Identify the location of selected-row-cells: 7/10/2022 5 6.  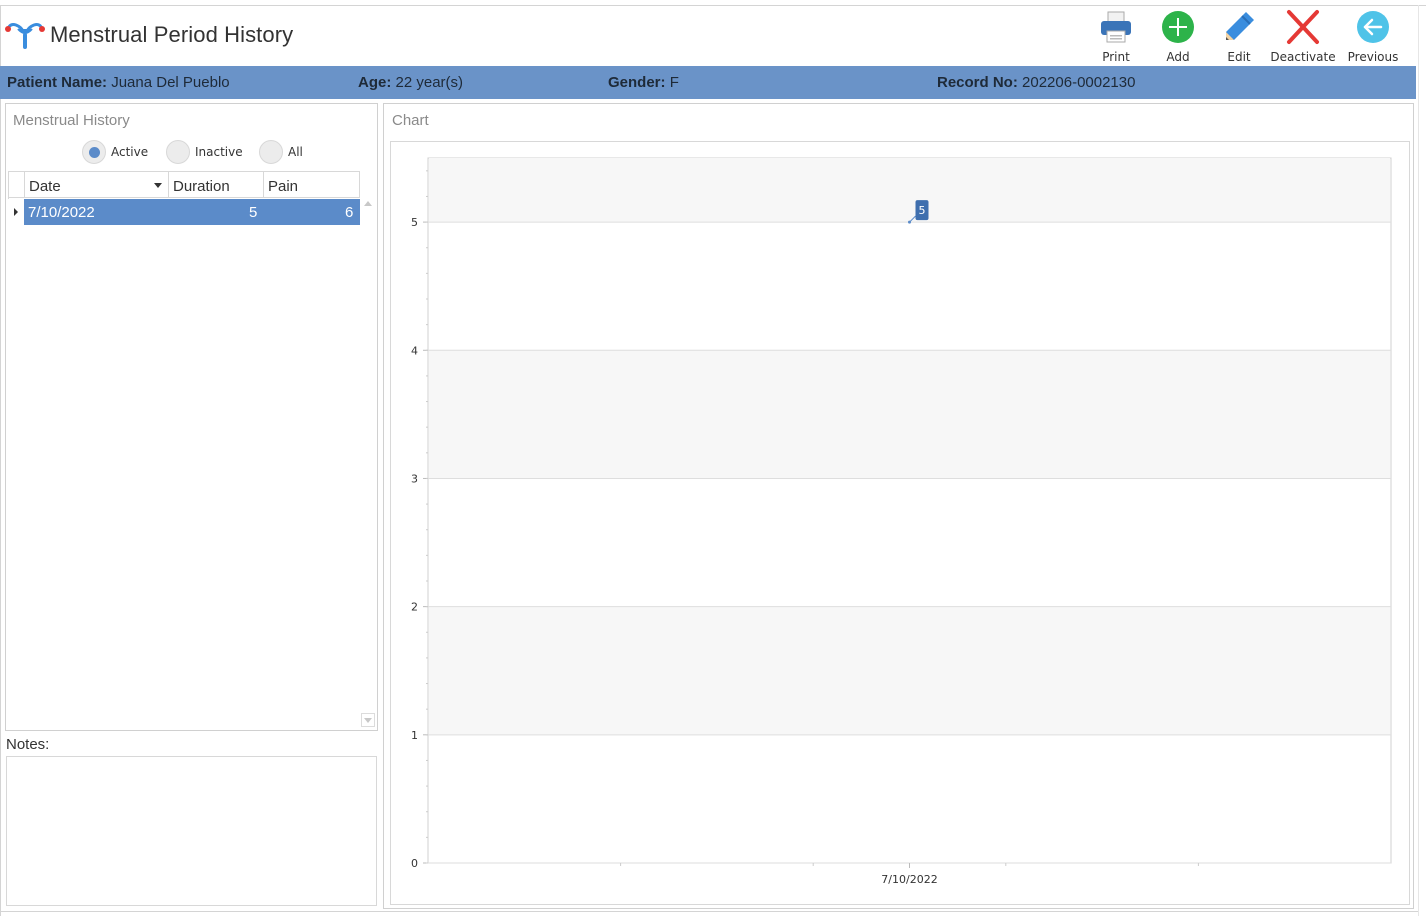
(192, 212).